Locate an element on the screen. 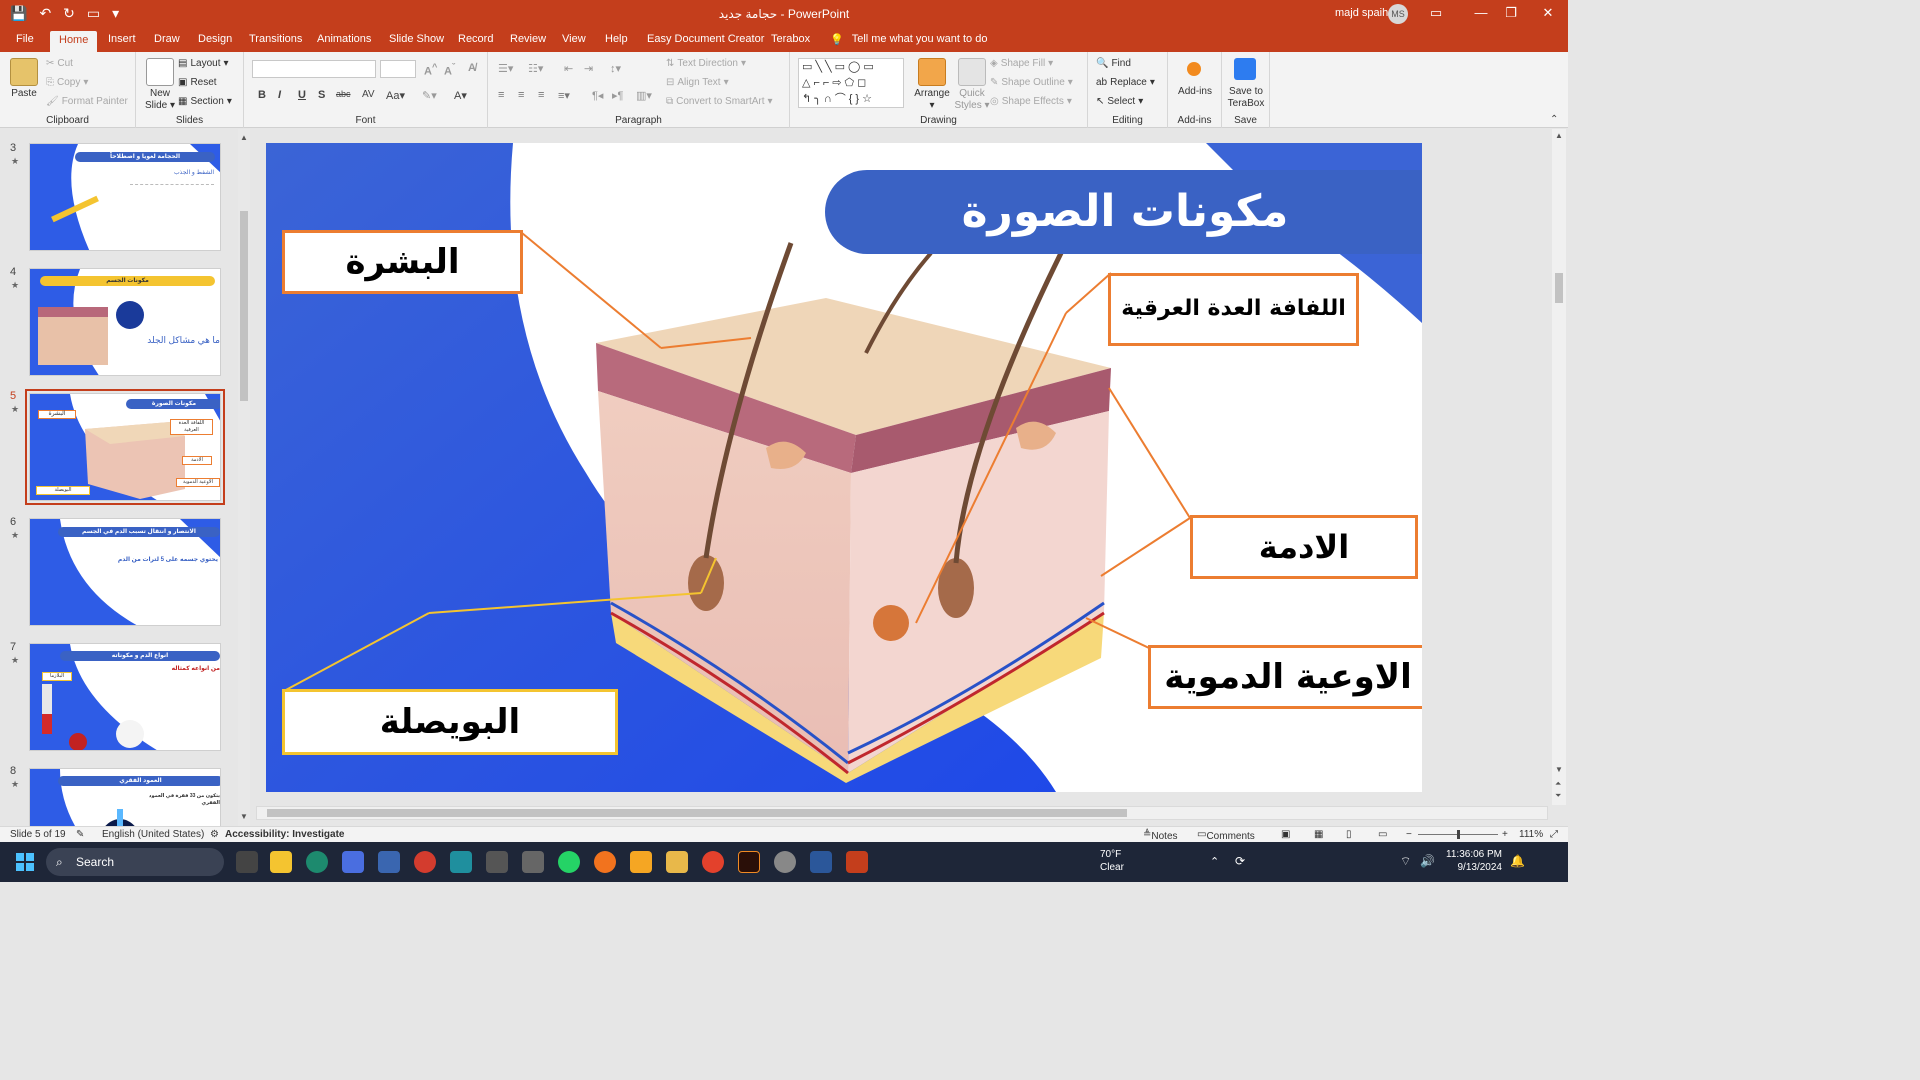 The height and width of the screenshot is (1080, 1920). tab-slide-show: Slide Show is located at coordinates (416, 39).